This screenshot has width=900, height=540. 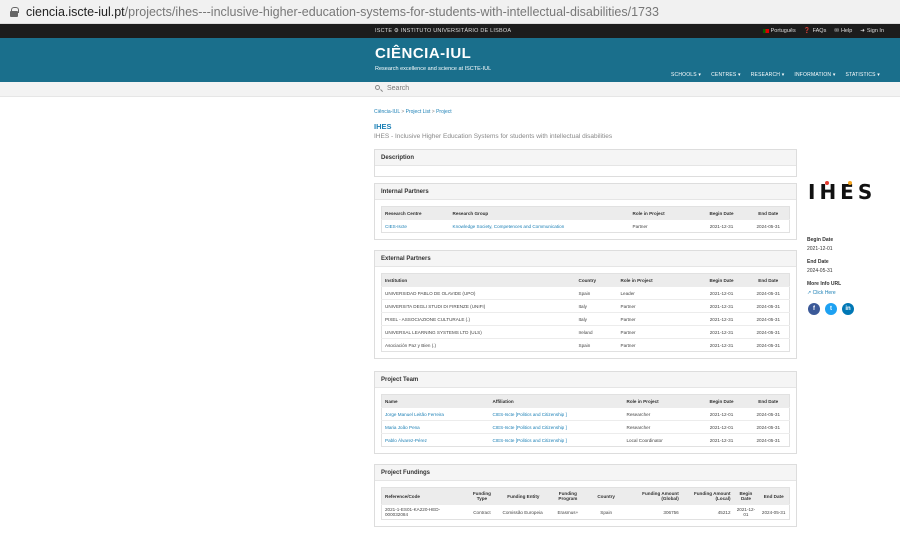 What do you see at coordinates (435, 401) in the screenshot?
I see `col-name: Name` at bounding box center [435, 401].